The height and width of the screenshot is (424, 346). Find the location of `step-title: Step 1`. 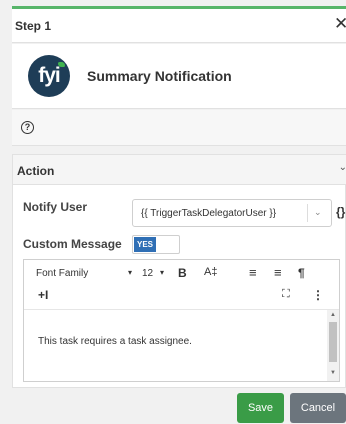

step-title: Step 1 is located at coordinates (33, 26).